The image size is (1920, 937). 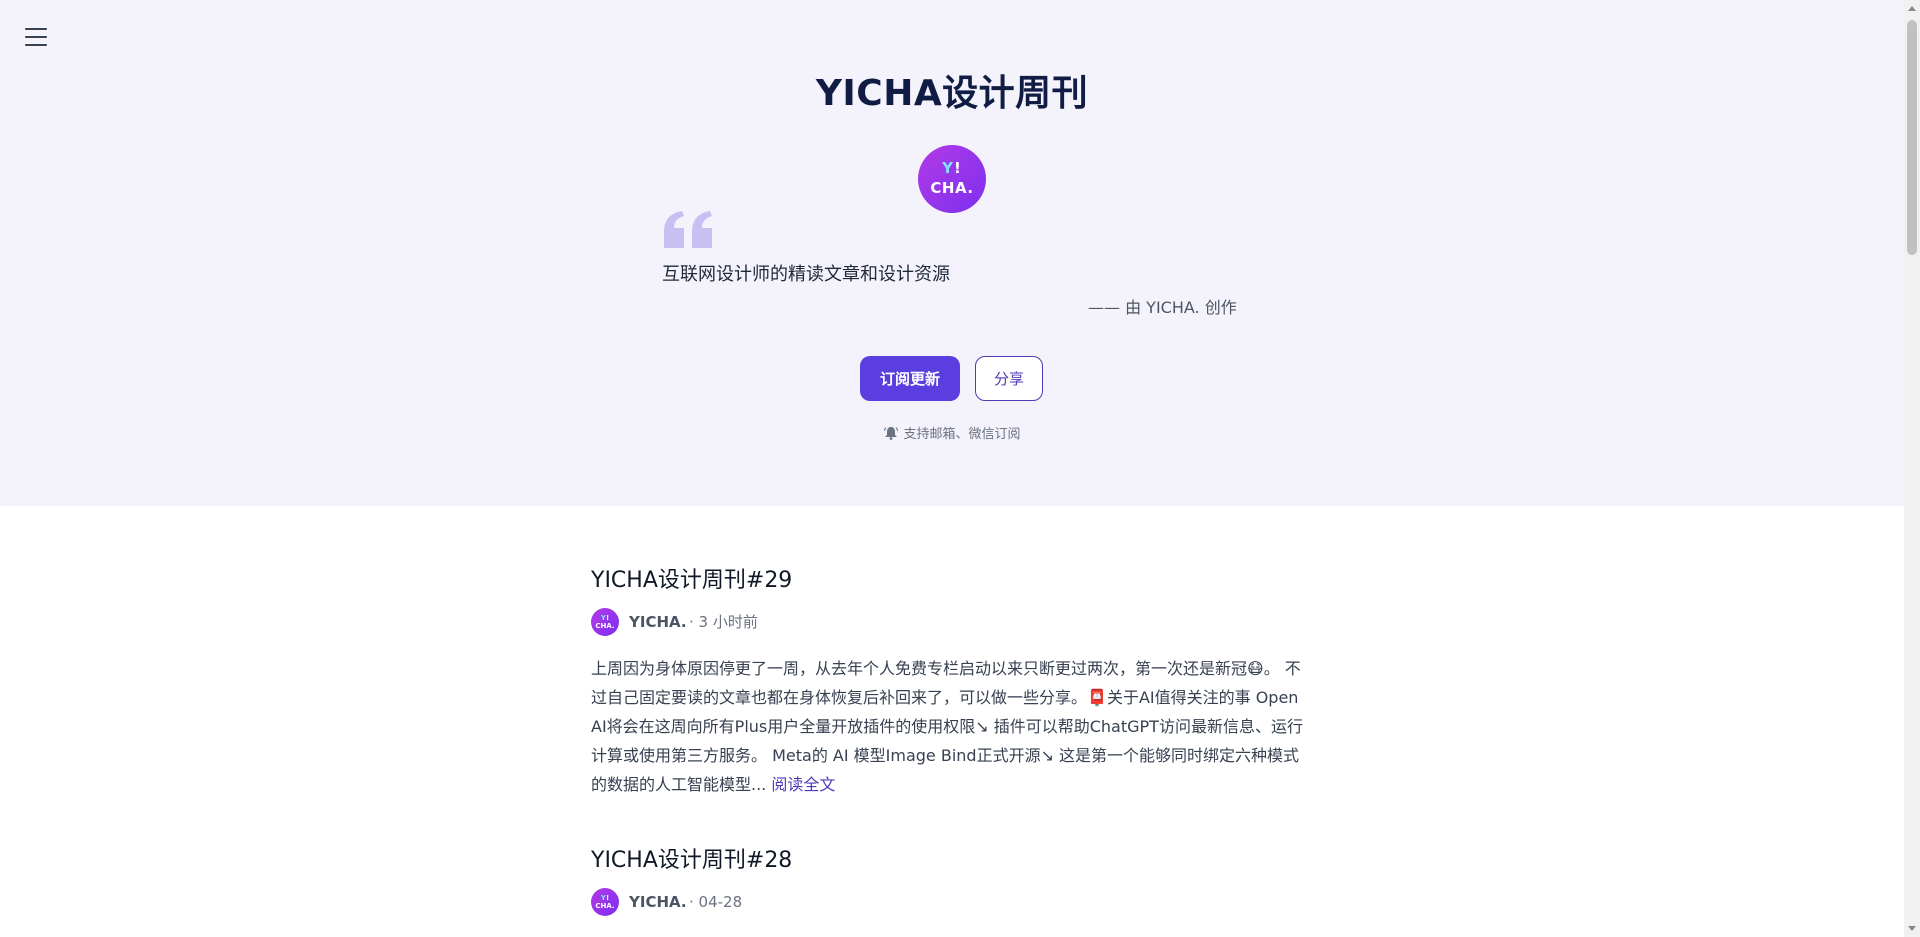 What do you see at coordinates (806, 274) in the screenshot?
I see `site-tagline: 互联网设计师的精读文章和设计资源` at bounding box center [806, 274].